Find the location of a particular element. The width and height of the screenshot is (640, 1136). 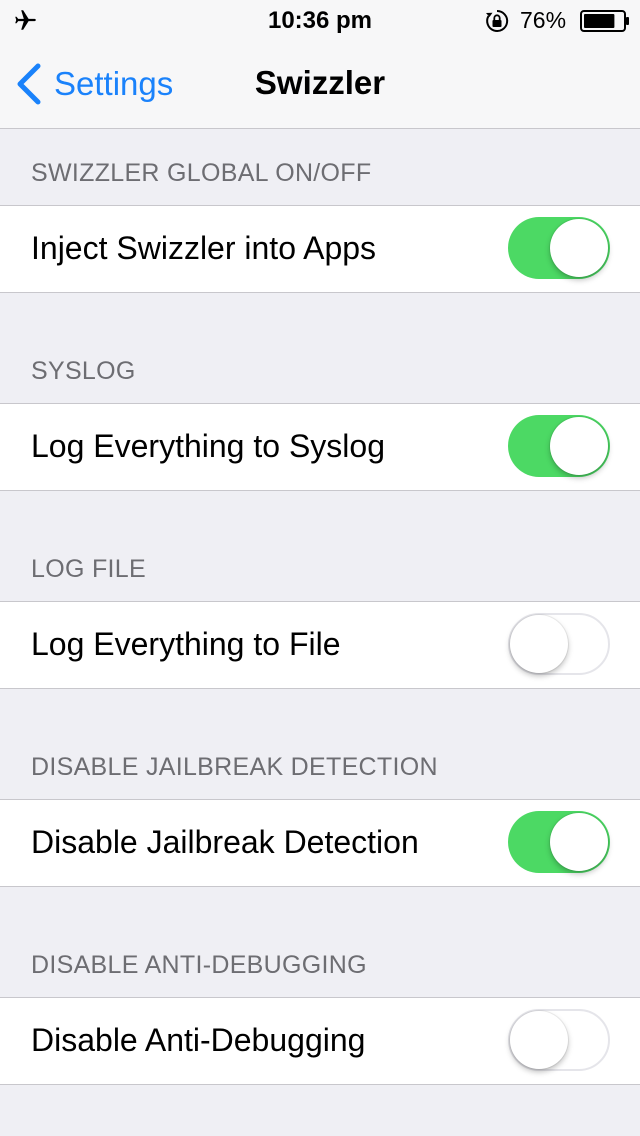

section-header: DISABLE ANTI-DEBUGGING is located at coordinates (199, 965).